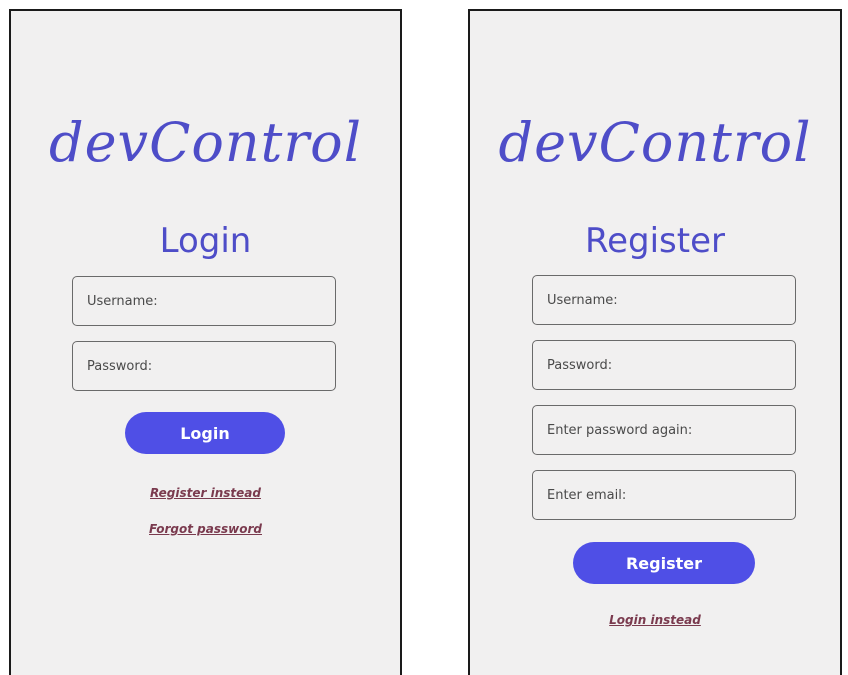 The width and height of the screenshot is (848, 675). What do you see at coordinates (205, 493) in the screenshot?
I see `register-instead-link: Register instead` at bounding box center [205, 493].